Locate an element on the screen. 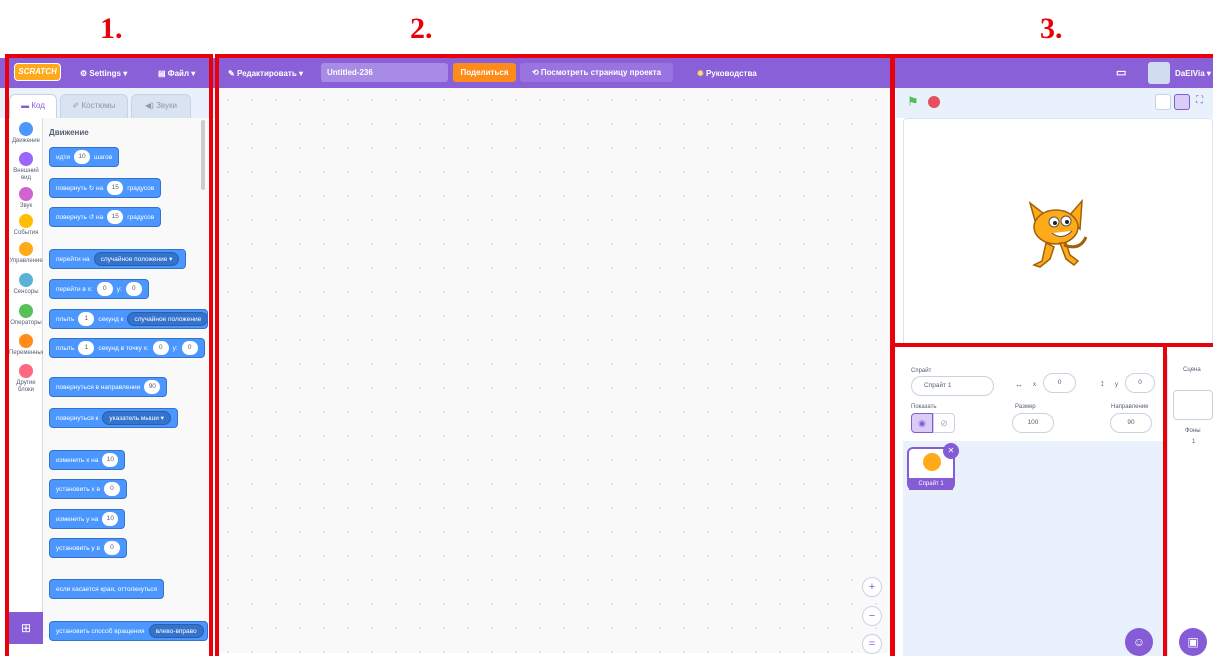 The width and height of the screenshot is (1213, 656). section-label-2: 2. is located at coordinates (421, 28).